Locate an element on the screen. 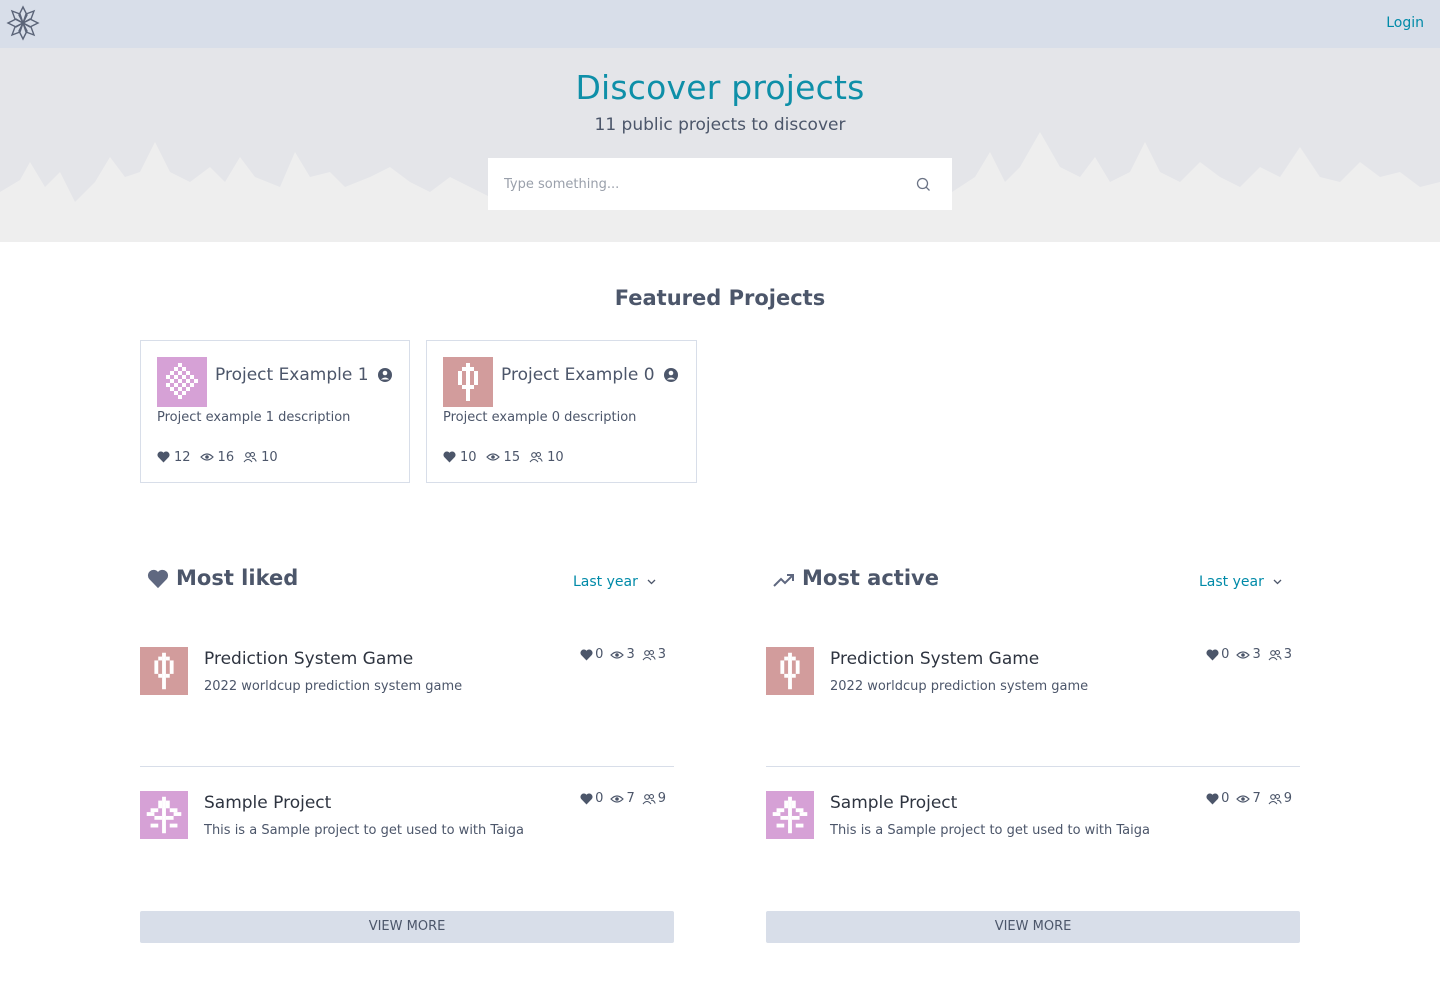  top-navbar: Login is located at coordinates (720, 24).